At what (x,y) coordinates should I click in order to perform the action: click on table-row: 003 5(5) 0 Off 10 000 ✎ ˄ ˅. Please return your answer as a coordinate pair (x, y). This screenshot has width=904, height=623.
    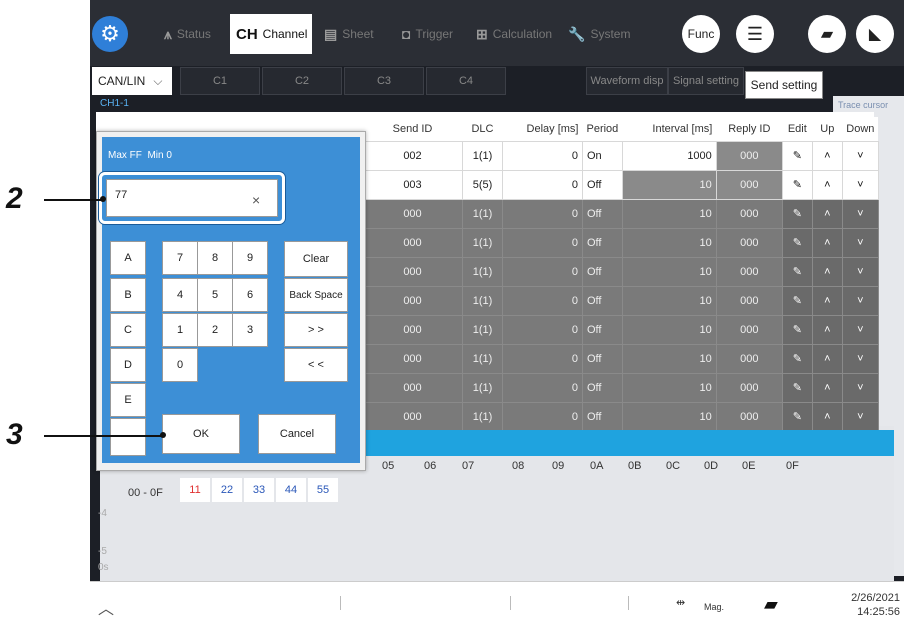
    Looking at the image, I should click on (620, 184).